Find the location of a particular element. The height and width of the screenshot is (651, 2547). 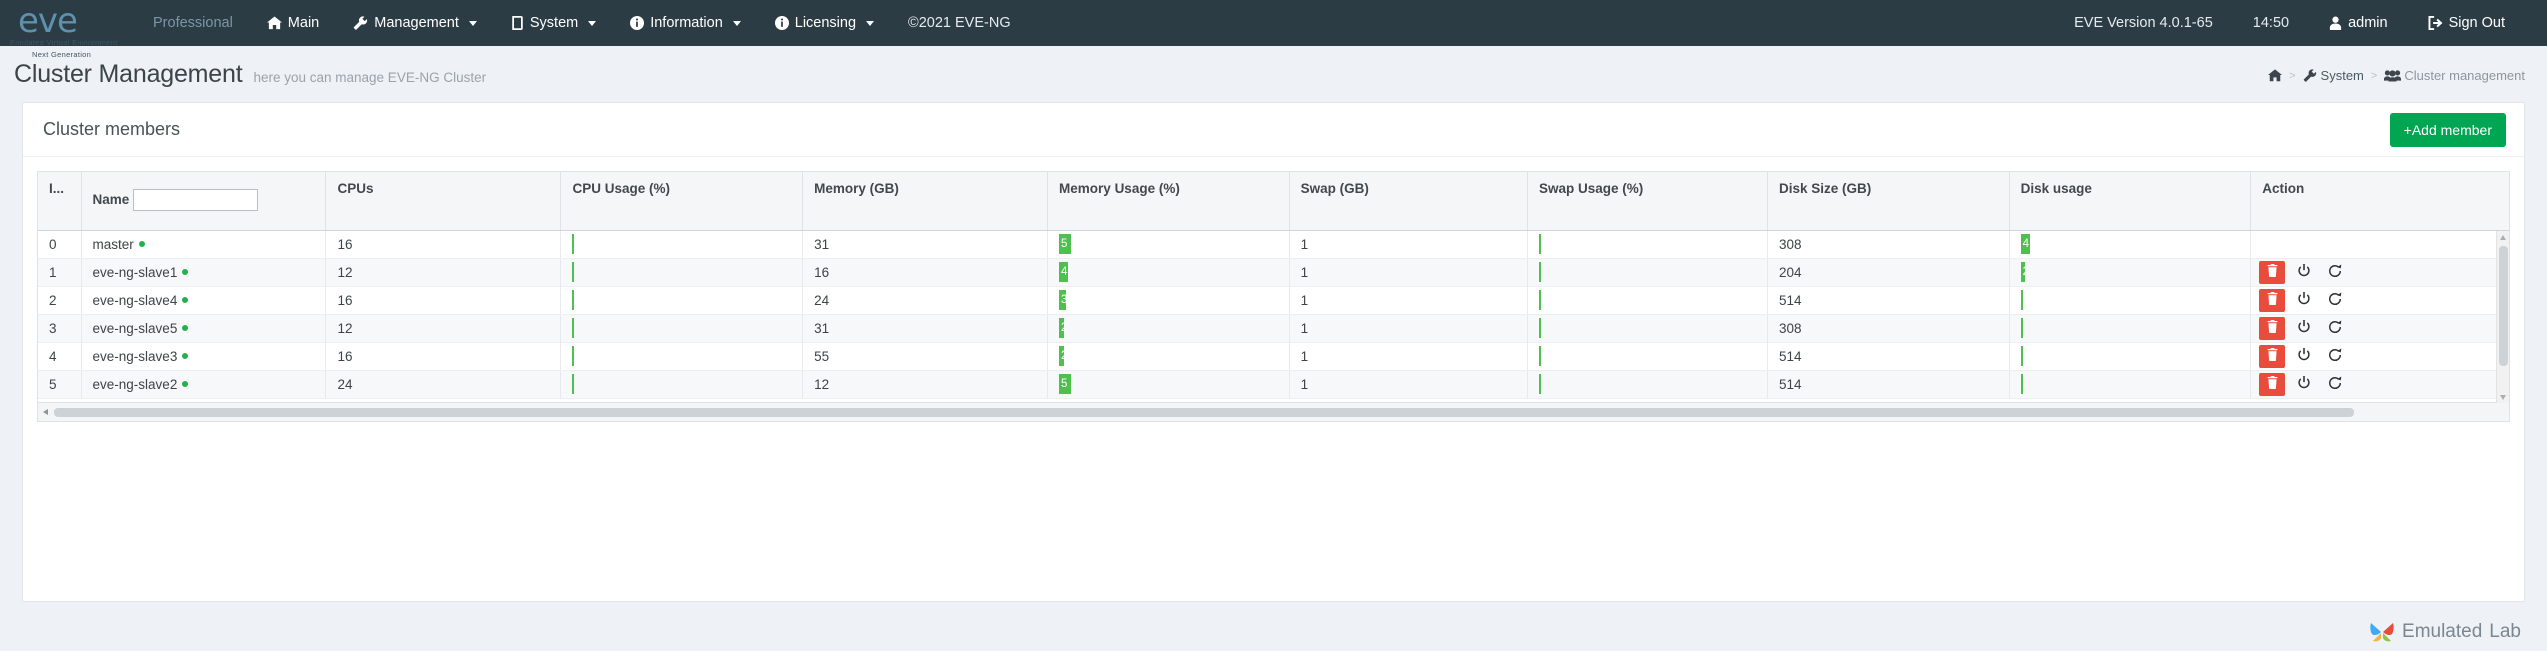

column-header-name: Name is located at coordinates (204, 201).